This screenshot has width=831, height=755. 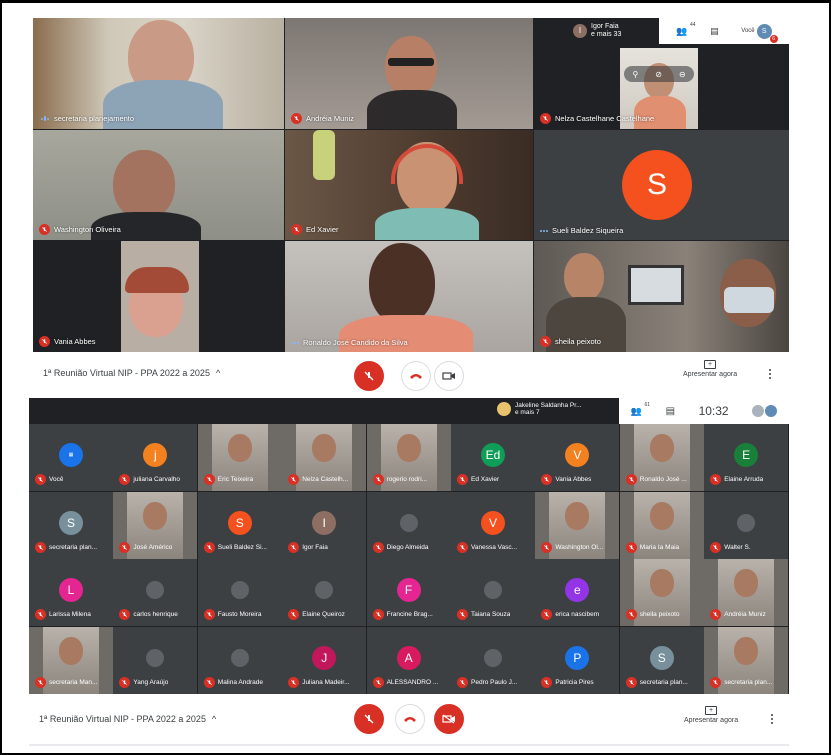 I want to click on participant-tile: j juliana Carvalho, so click(x=155, y=457).